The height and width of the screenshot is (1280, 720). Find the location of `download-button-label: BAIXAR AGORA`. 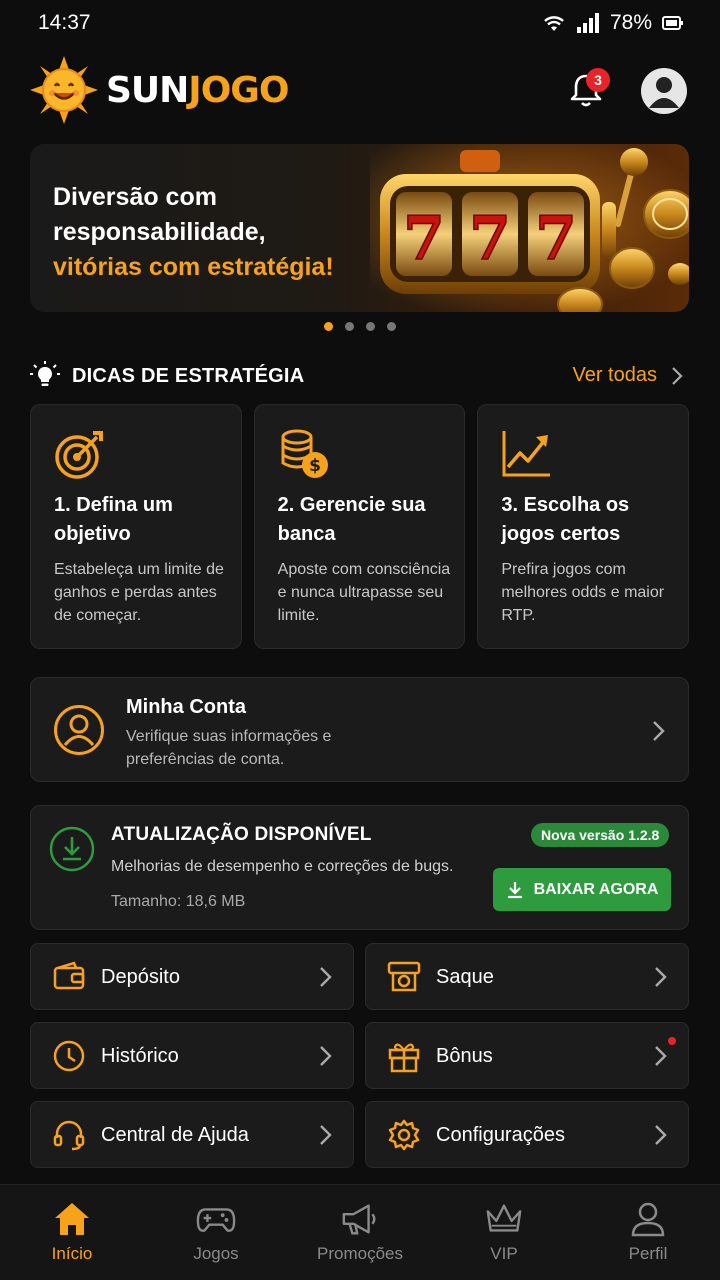

download-button-label: BAIXAR AGORA is located at coordinates (596, 889).